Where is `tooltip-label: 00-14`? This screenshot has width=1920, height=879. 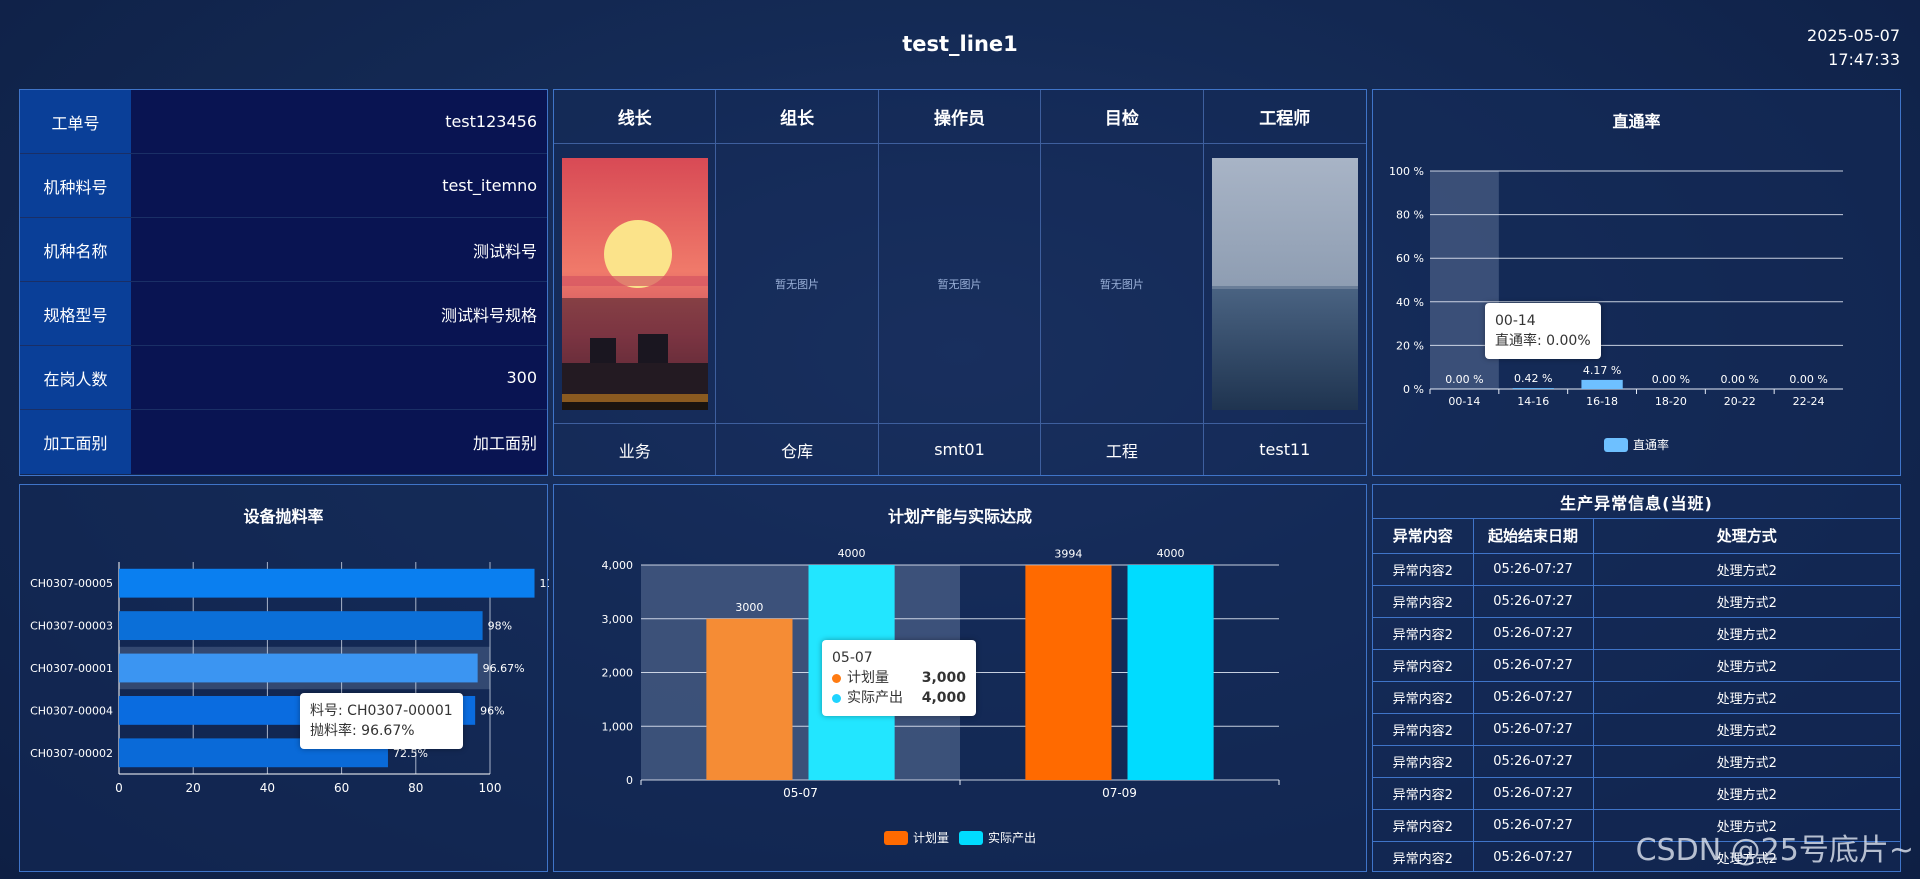 tooltip-label: 00-14 is located at coordinates (1515, 321).